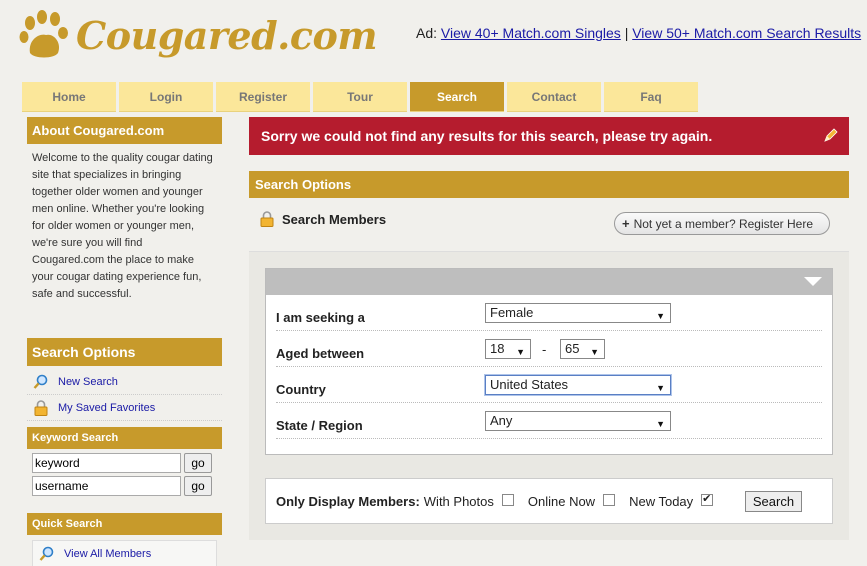 This screenshot has height=566, width=867. What do you see at coordinates (549, 184) in the screenshot?
I see `search-options-title: Search Options` at bounding box center [549, 184].